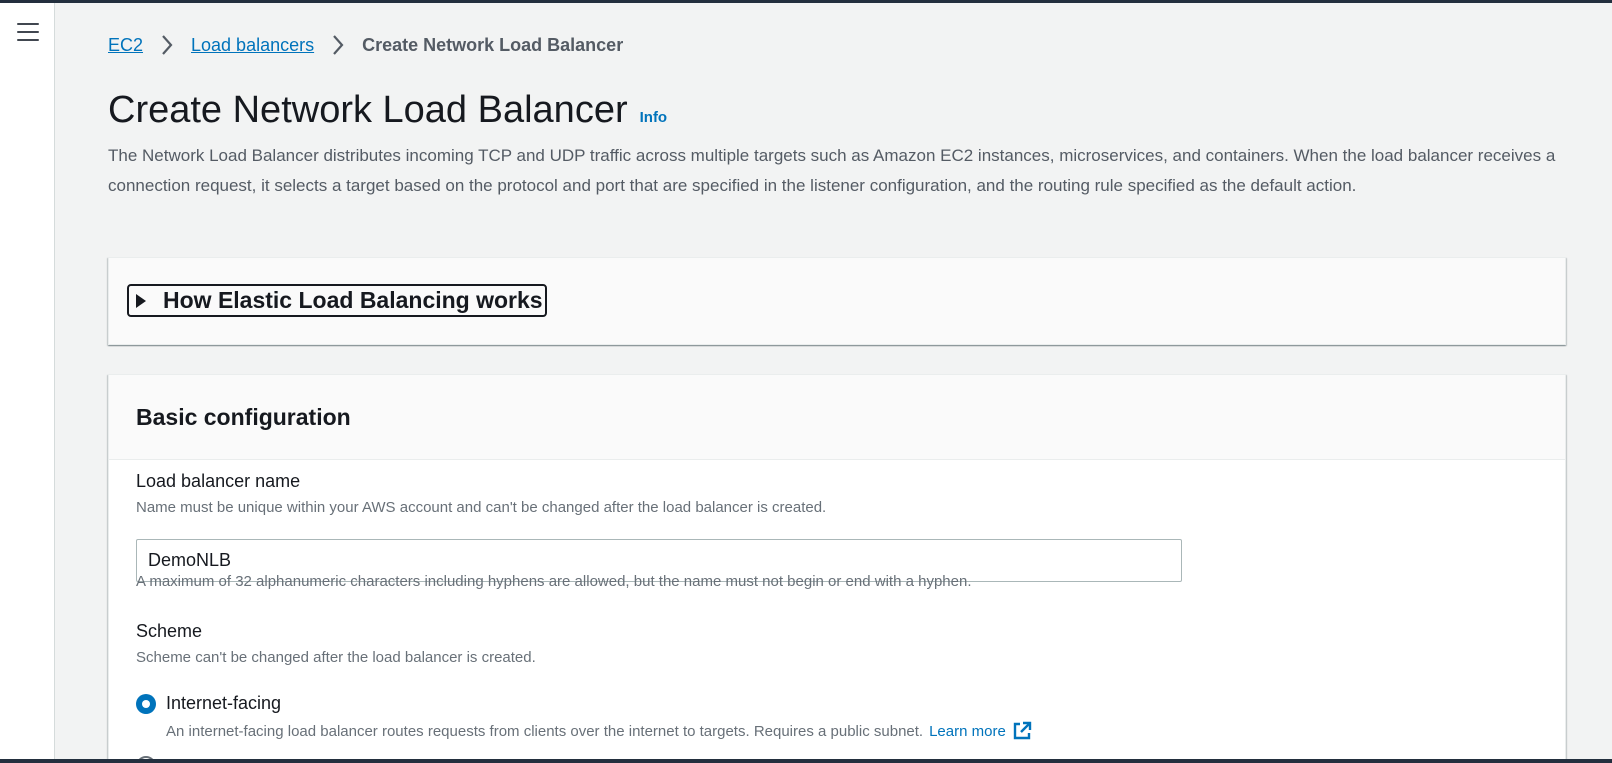 Image resolution: width=1612 pixels, height=763 pixels. Describe the element at coordinates (654, 117) in the screenshot. I see `info-link: Info` at that location.